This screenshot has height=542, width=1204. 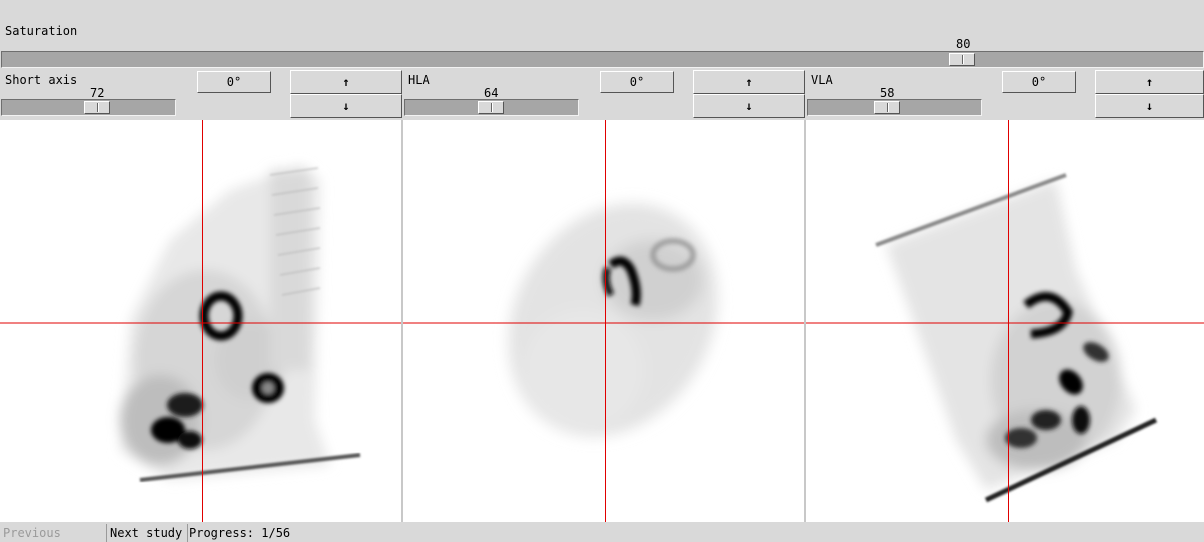 What do you see at coordinates (822, 80) in the screenshot?
I see `vla-label: VLA` at bounding box center [822, 80].